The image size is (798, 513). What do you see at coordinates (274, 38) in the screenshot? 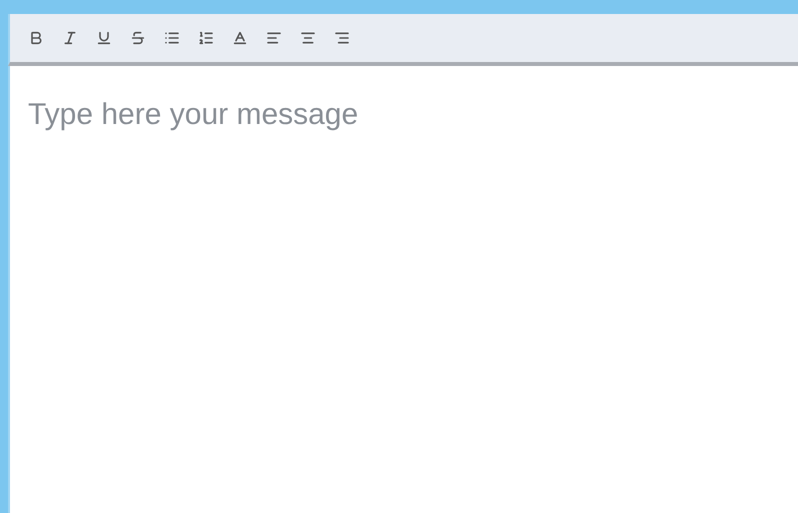
I see `align-left-icon` at bounding box center [274, 38].